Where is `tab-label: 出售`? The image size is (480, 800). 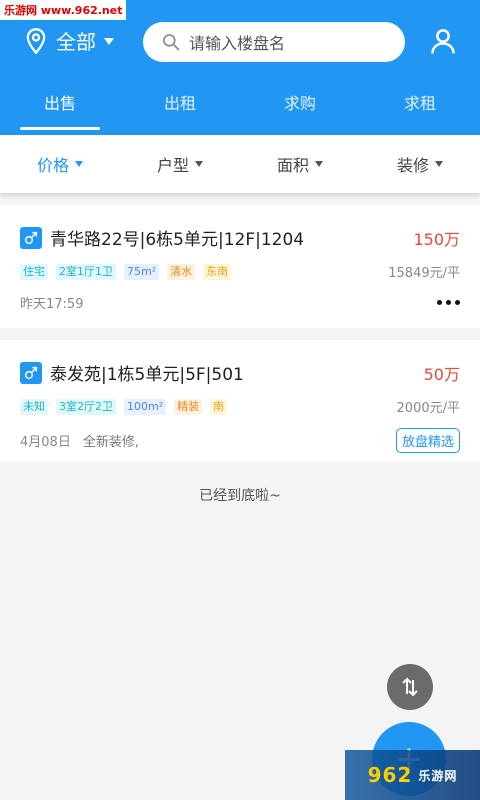 tab-label: 出售 is located at coordinates (59, 103).